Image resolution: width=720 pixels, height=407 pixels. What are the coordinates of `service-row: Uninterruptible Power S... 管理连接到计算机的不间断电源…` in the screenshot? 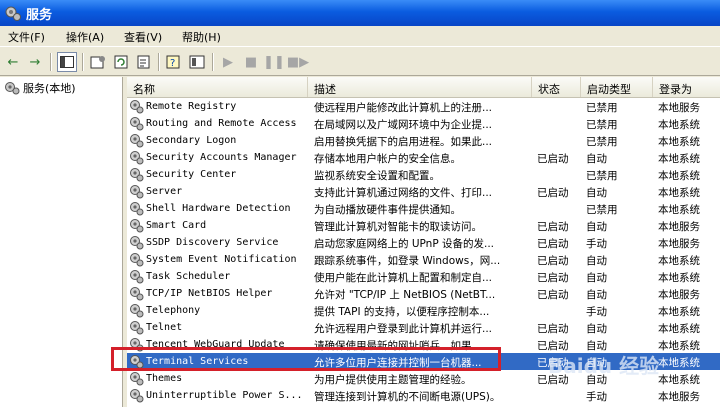 It's located at (423, 395).